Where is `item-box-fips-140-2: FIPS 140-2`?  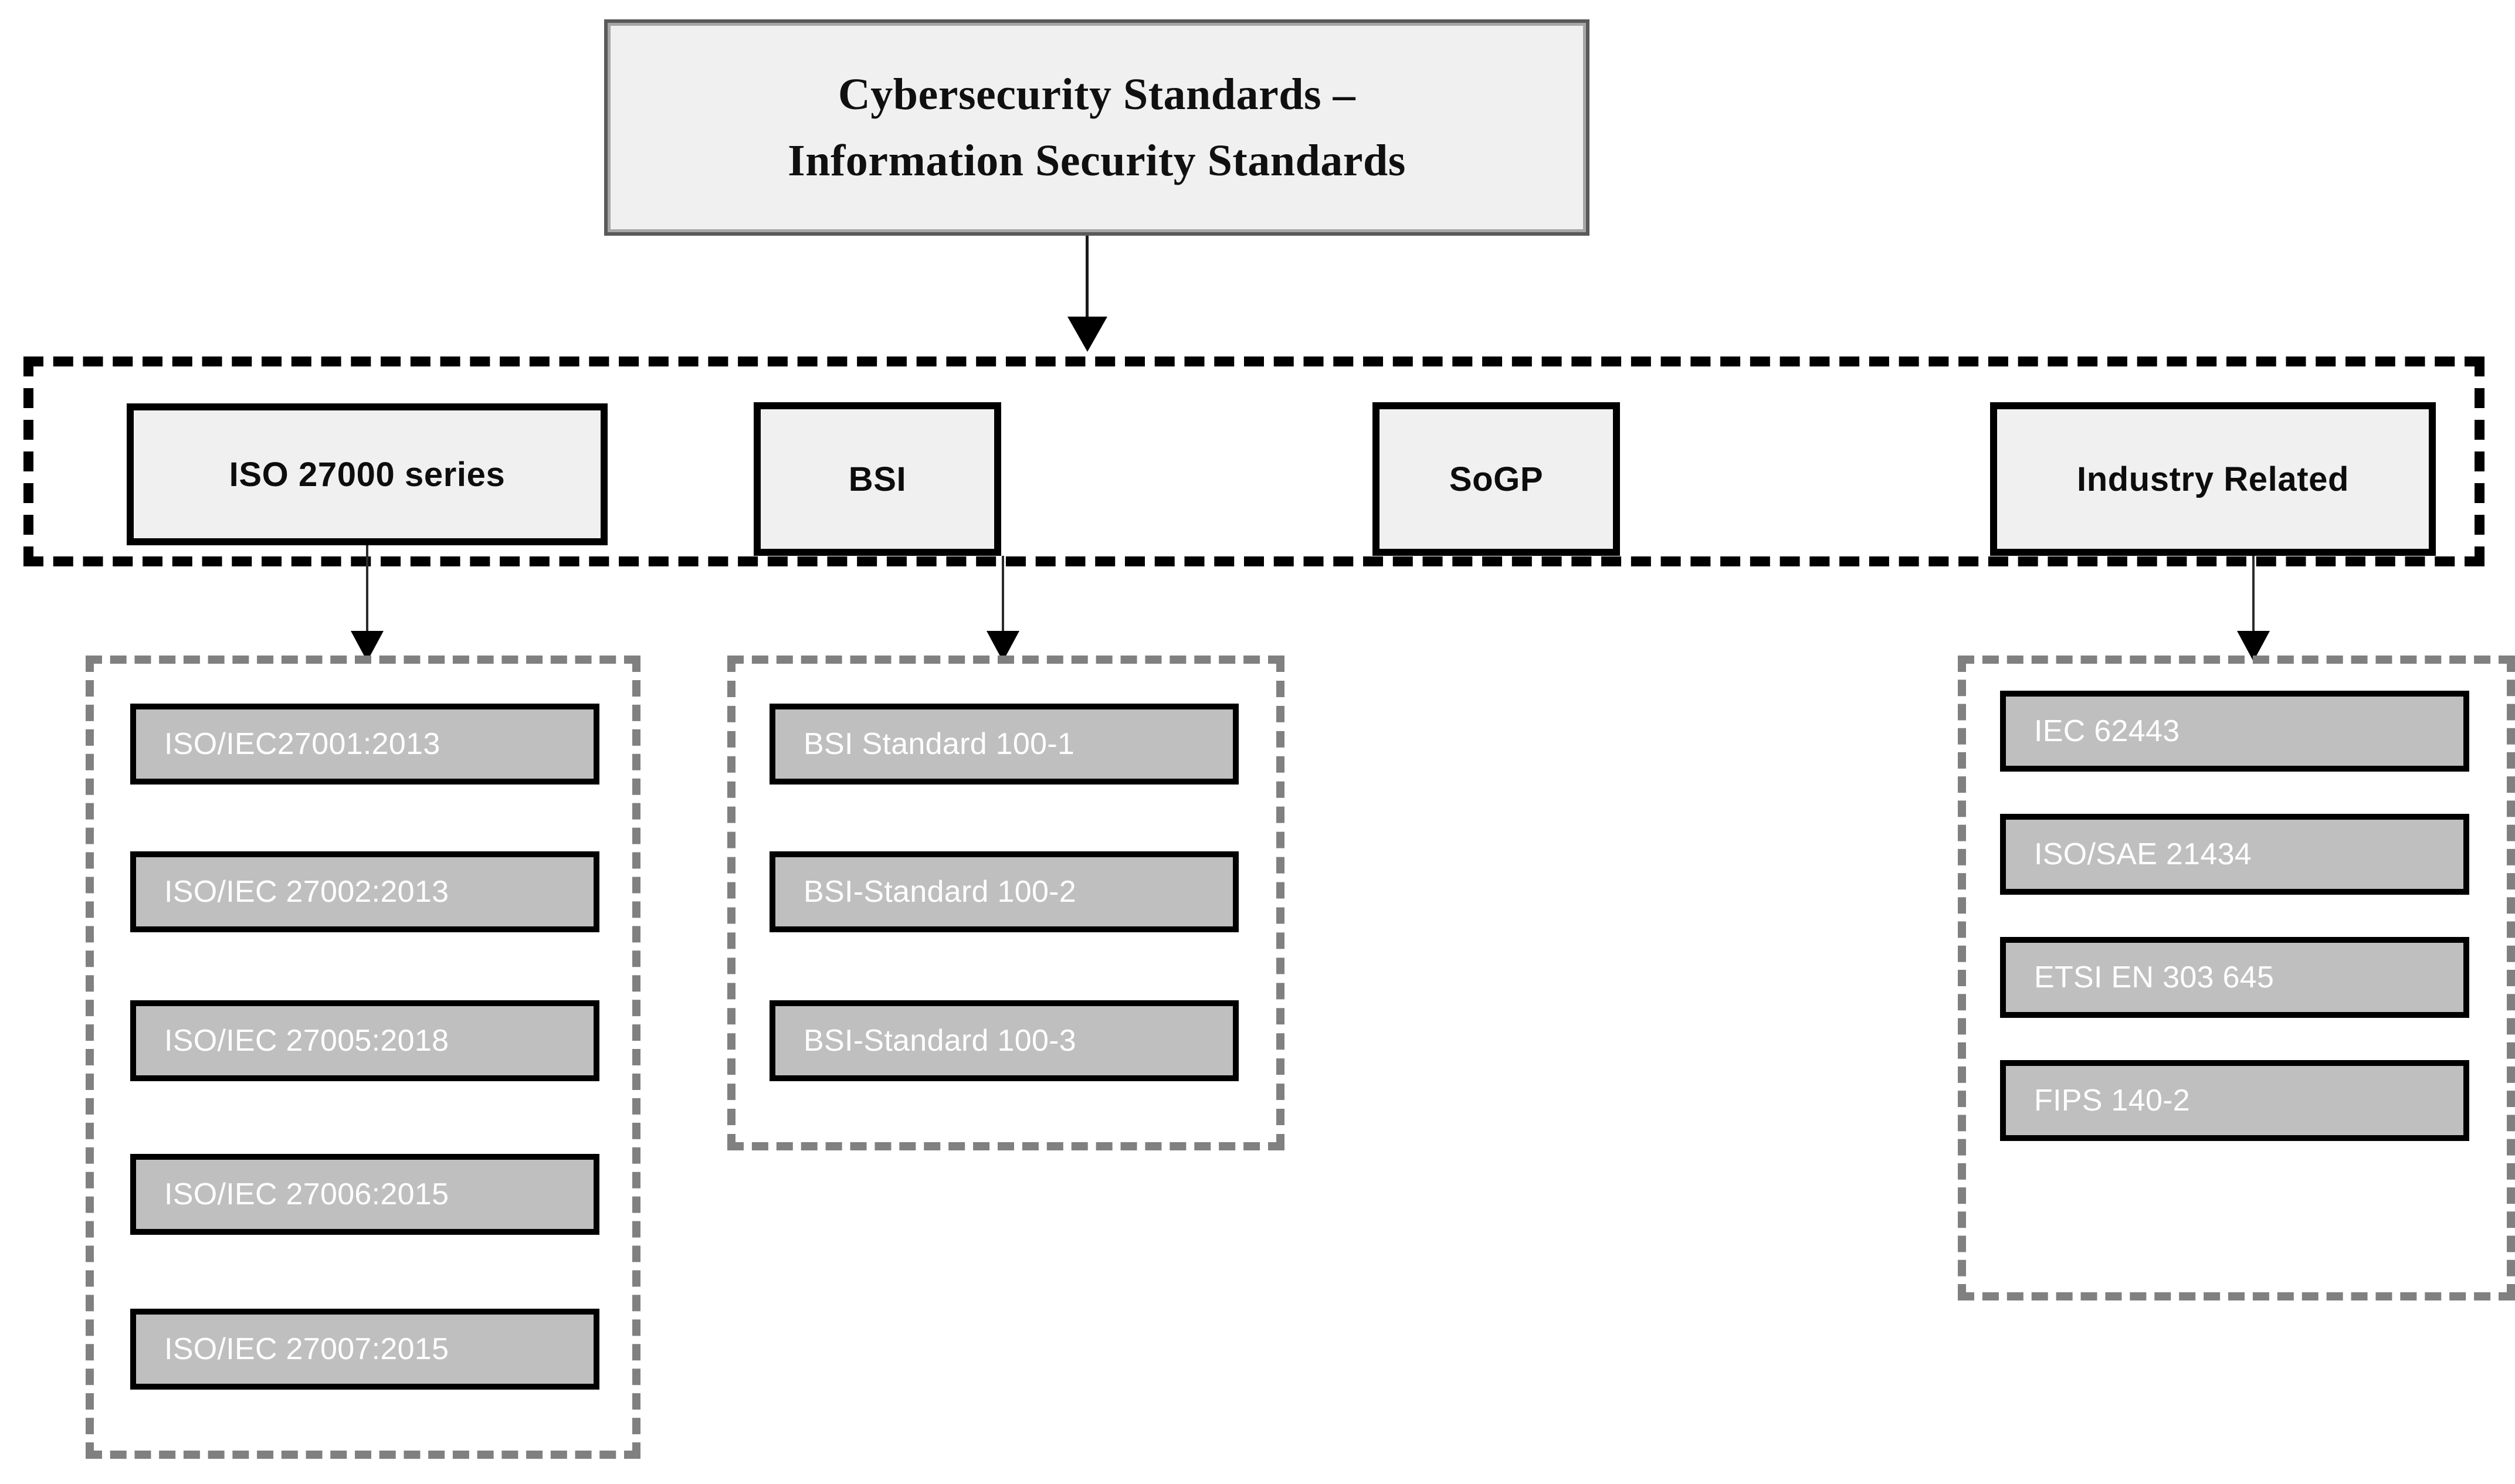
item-box-fips-140-2: FIPS 140-2 is located at coordinates (2234, 1100).